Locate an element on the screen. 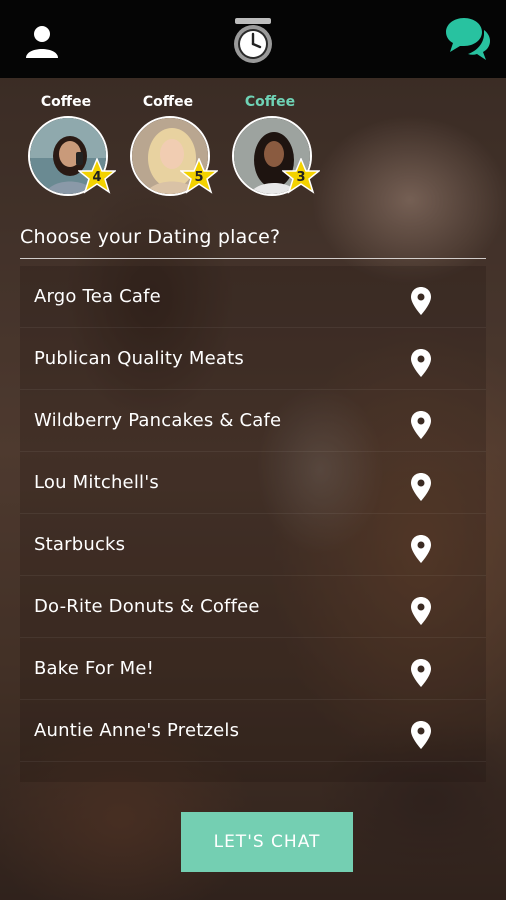  rating-star-icon: 5 is located at coordinates (199, 175).